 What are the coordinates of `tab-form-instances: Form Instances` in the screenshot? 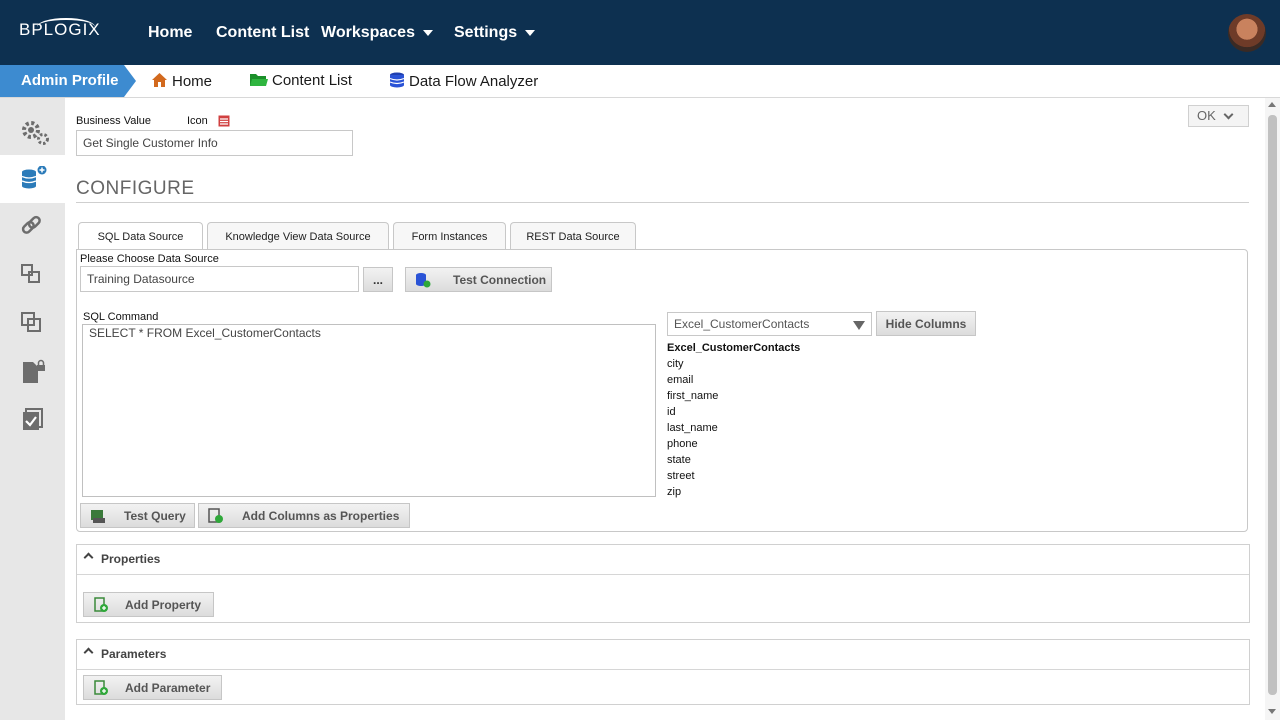 It's located at (449, 236).